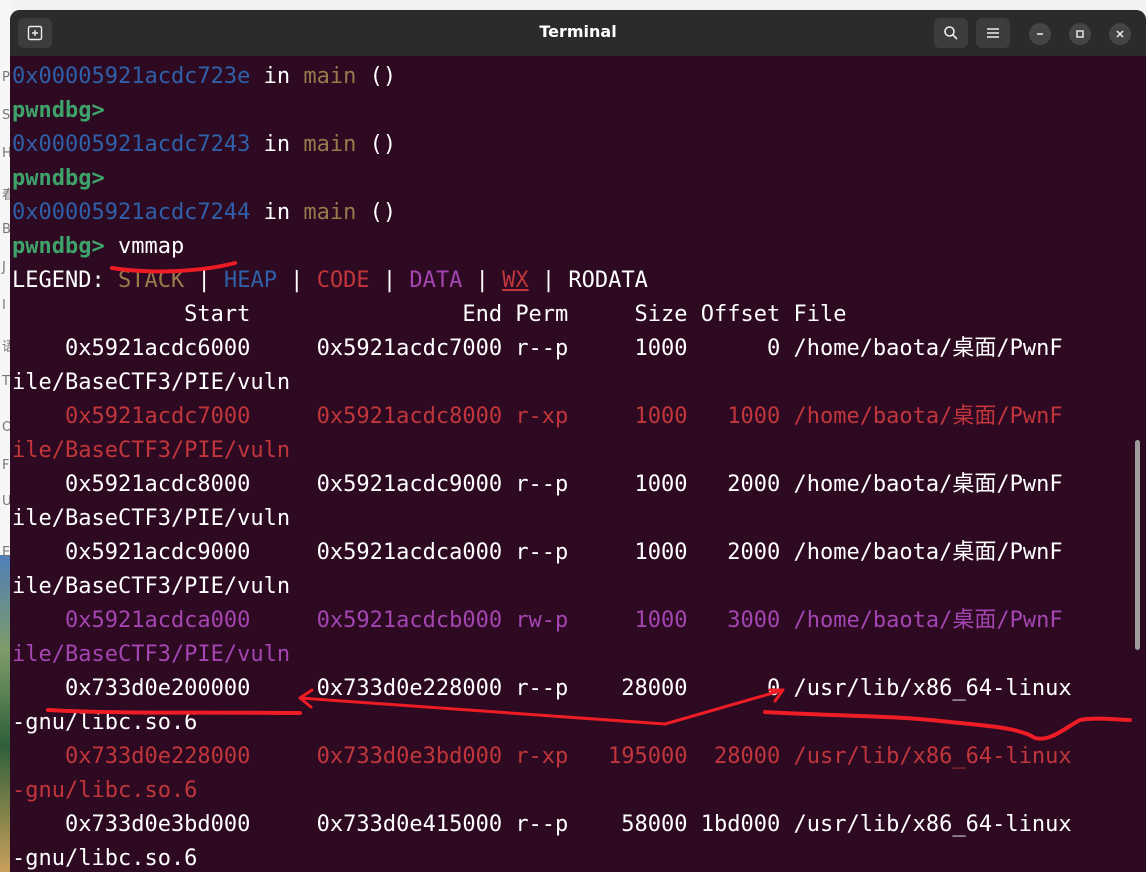  I want to click on underline-libc-file, so click(947, 725).